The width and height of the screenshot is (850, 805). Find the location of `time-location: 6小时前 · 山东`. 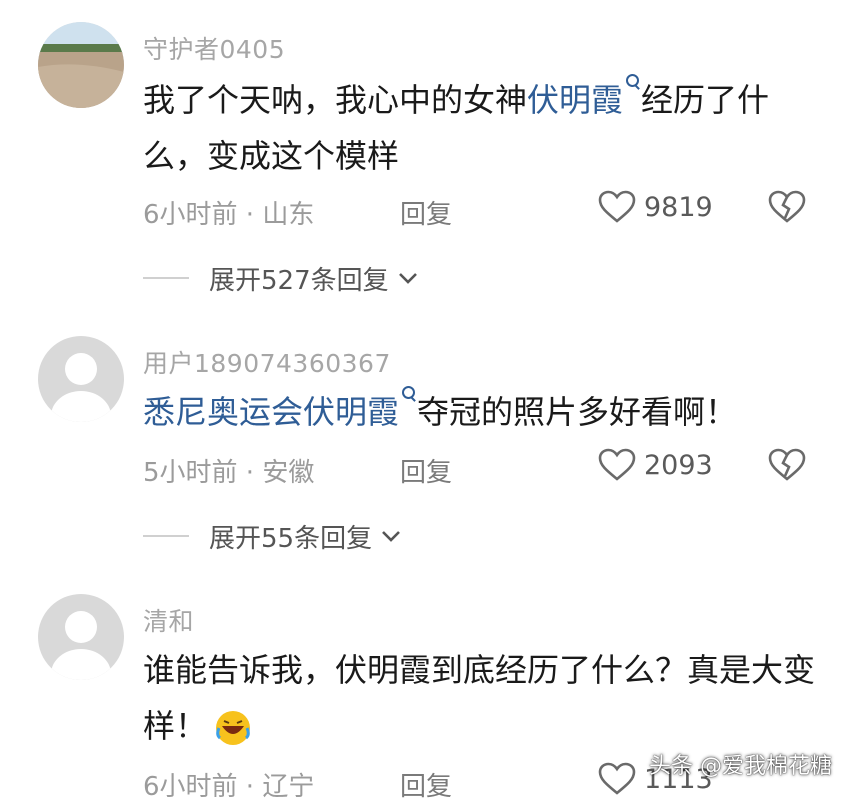

time-location: 6小时前 · 山东 is located at coordinates (229, 215).